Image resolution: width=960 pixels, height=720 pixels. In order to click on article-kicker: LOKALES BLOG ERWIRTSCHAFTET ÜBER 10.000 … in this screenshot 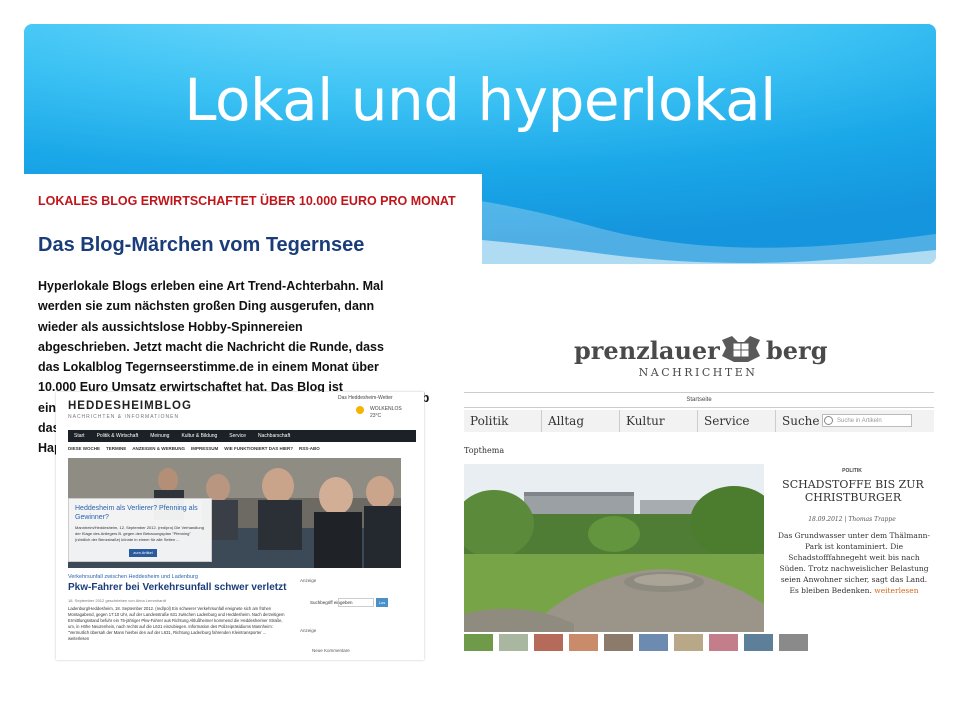, I will do `click(247, 201)`.